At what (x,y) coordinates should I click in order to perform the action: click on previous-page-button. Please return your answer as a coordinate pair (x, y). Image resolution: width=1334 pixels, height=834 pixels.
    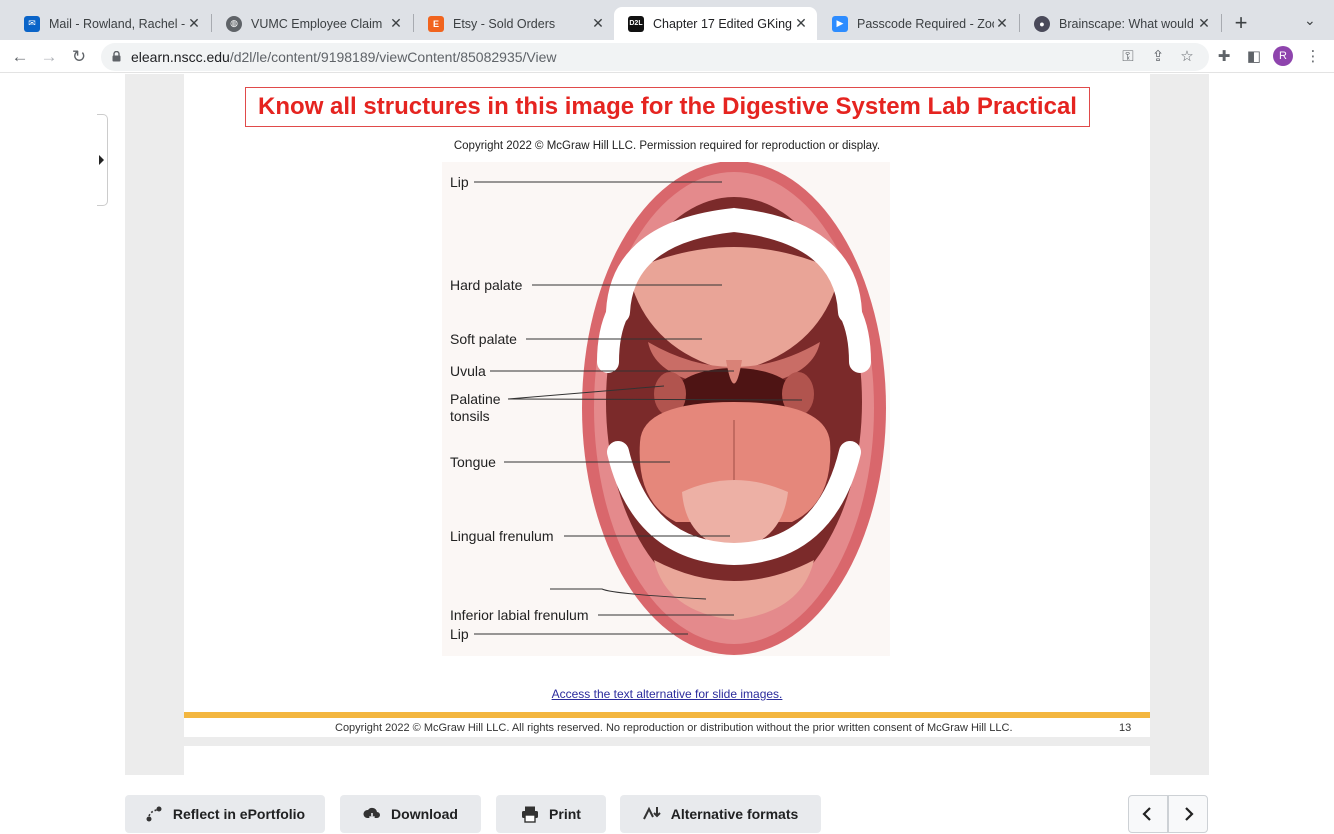
    Looking at the image, I should click on (1148, 814).